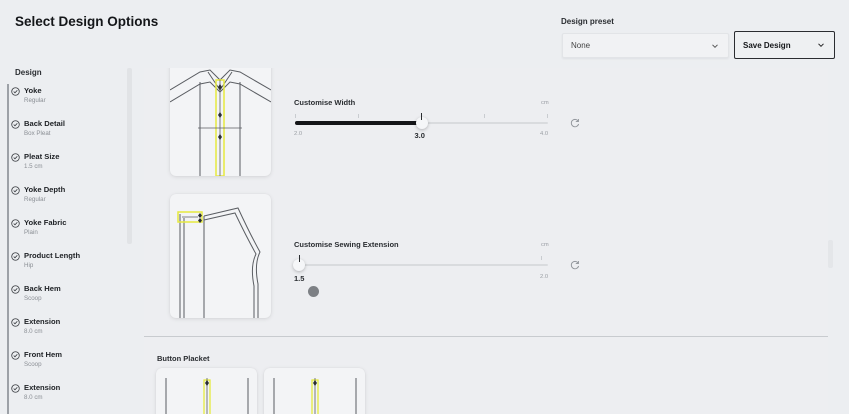  What do you see at coordinates (42, 156) in the screenshot?
I see `sidebar-item-name: Pleat Size` at bounding box center [42, 156].